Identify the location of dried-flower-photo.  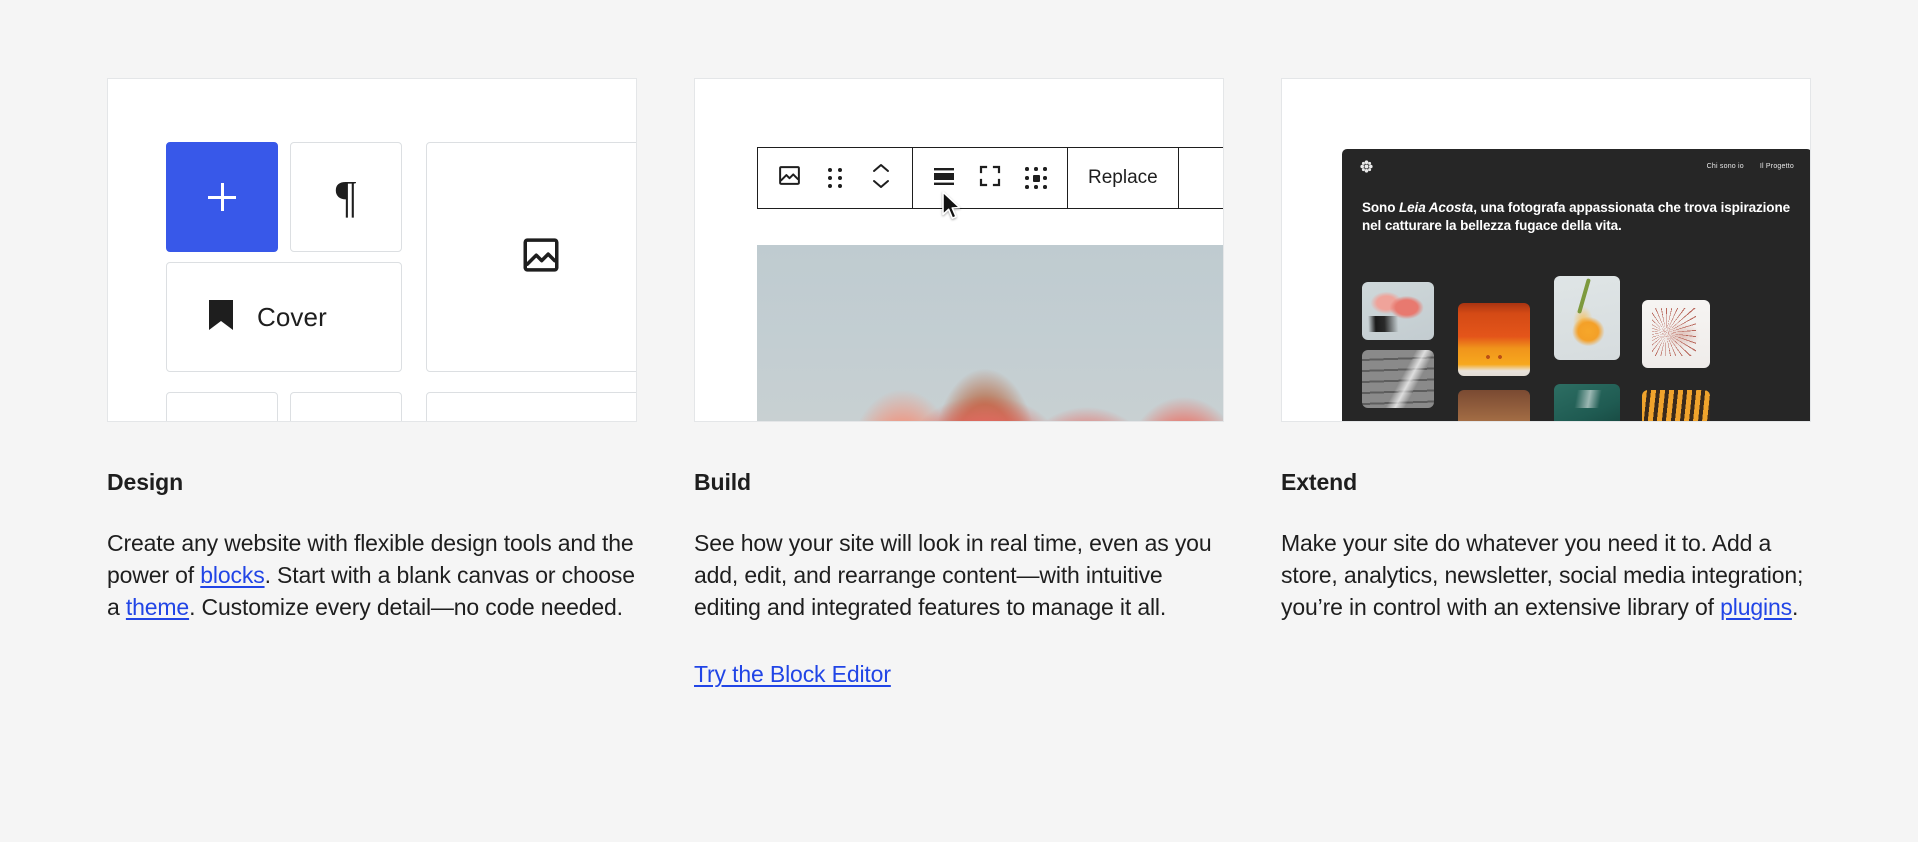
(1676, 334).